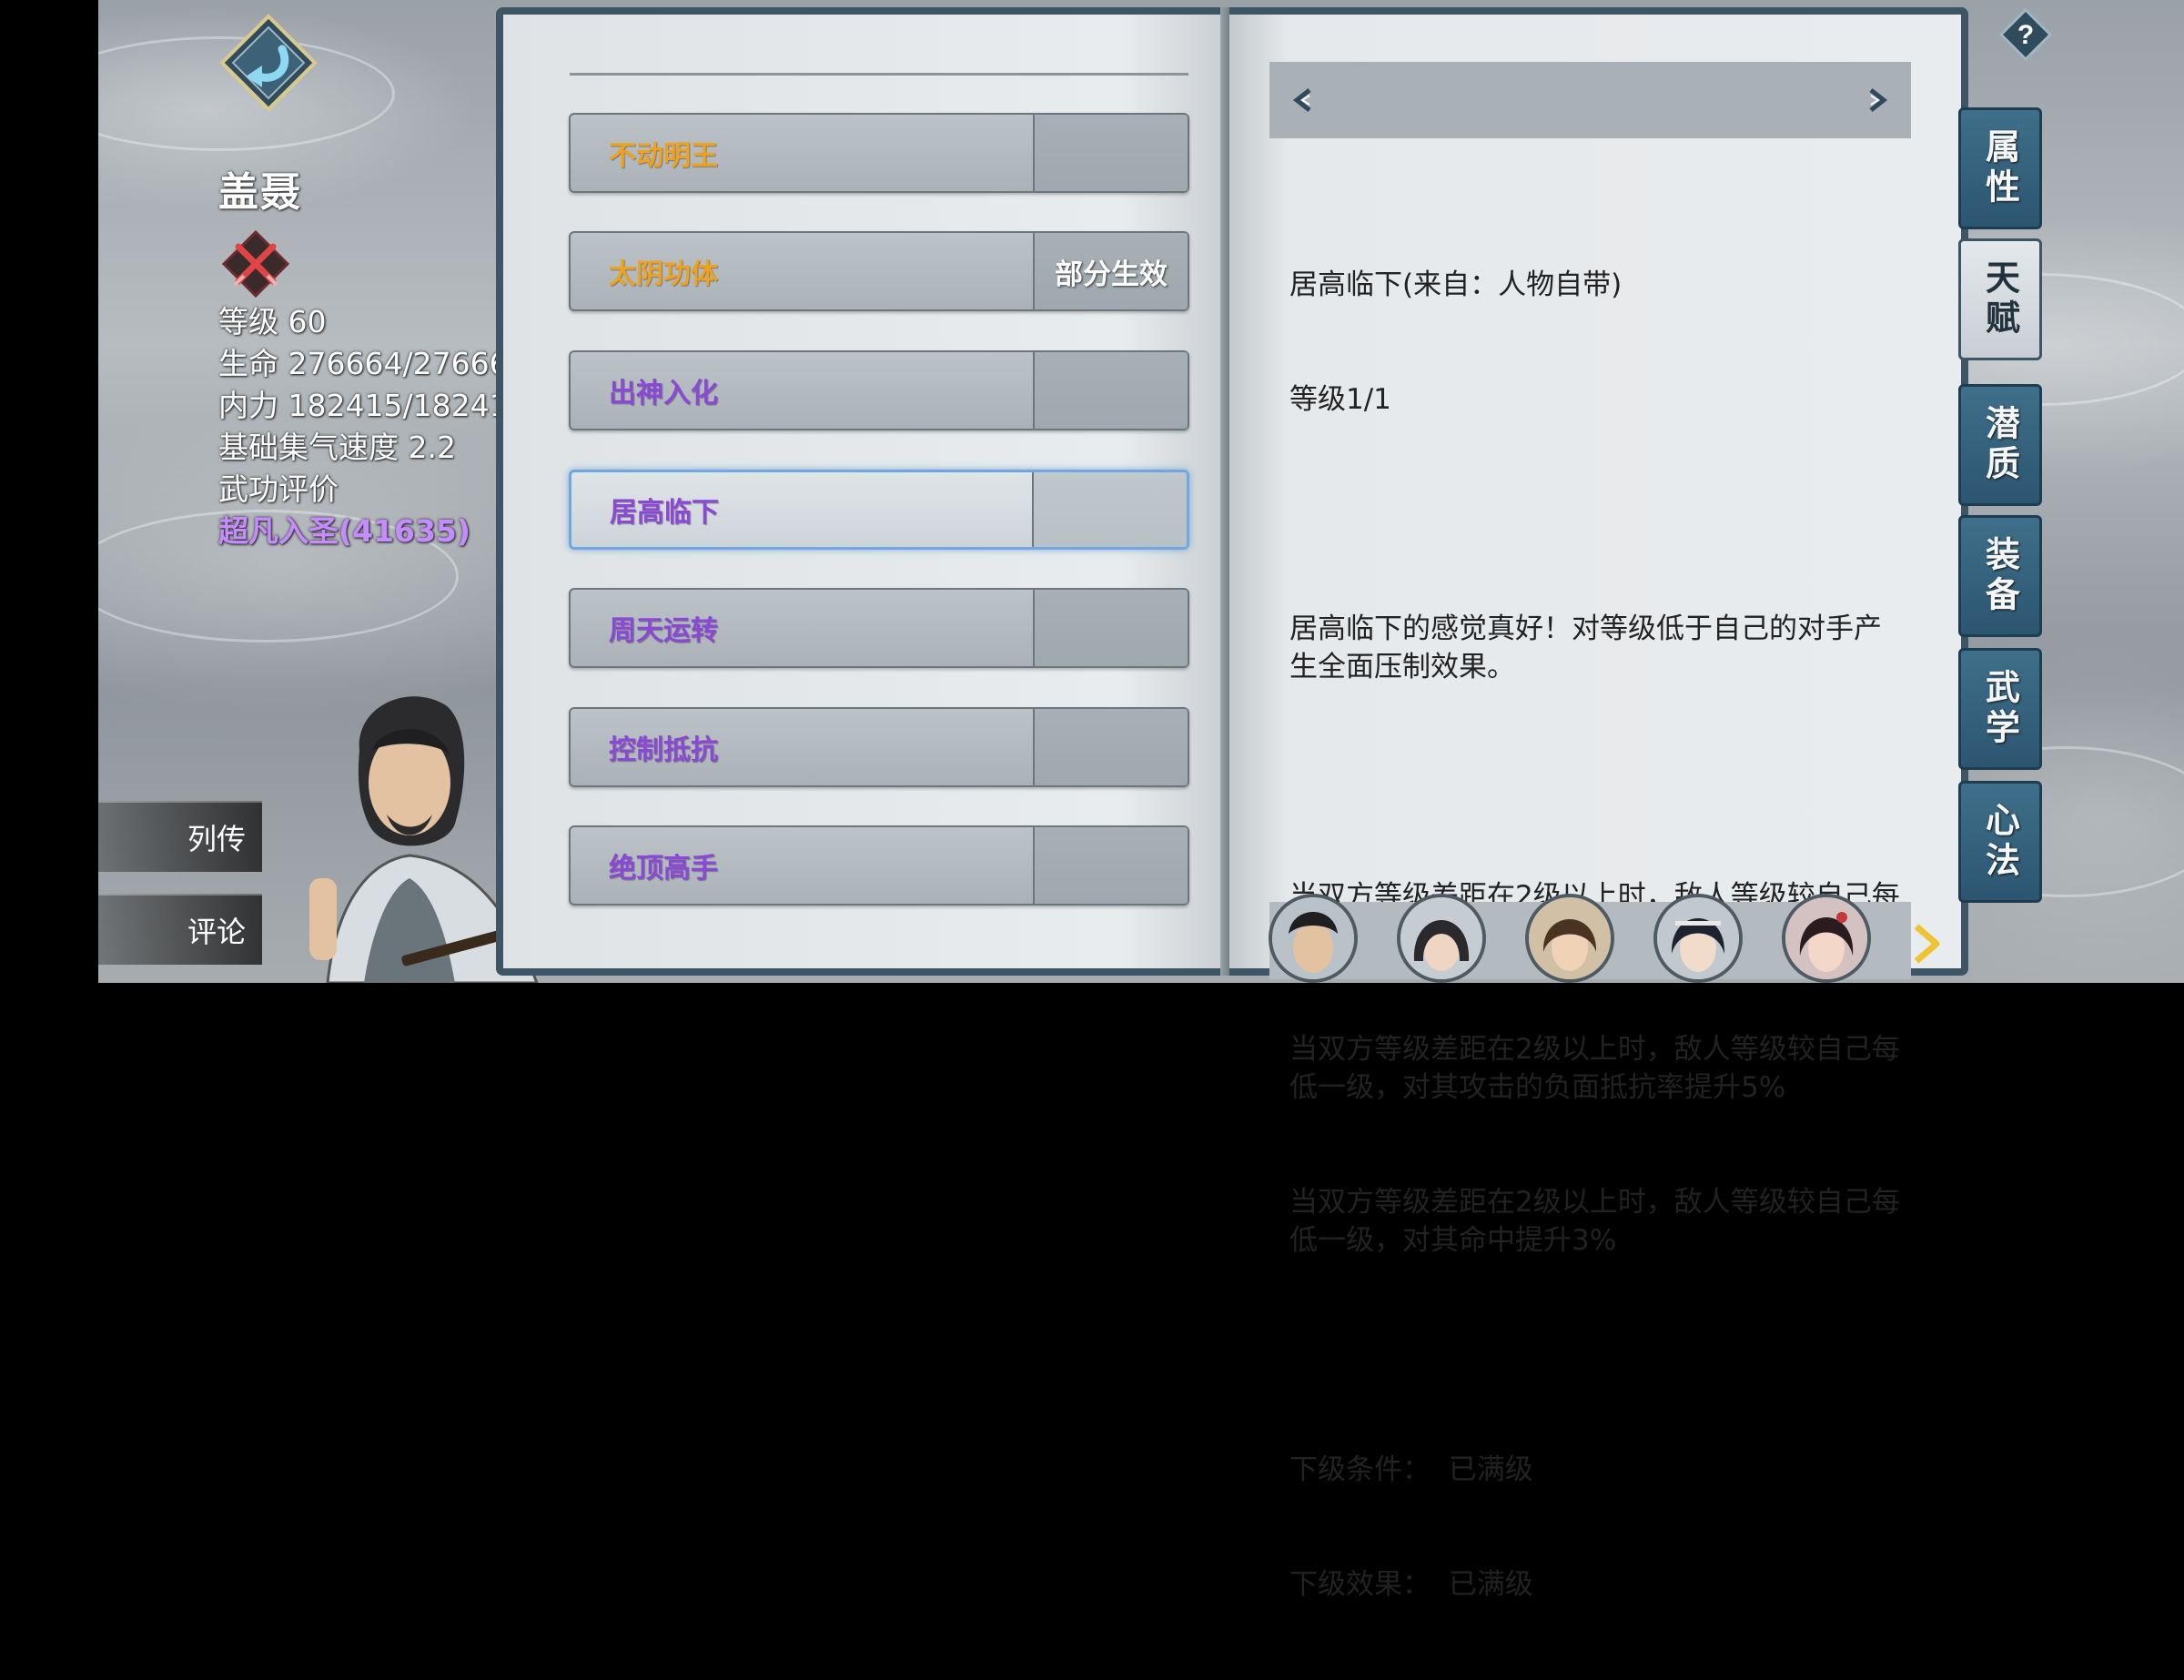  I want to click on hp-stat: 生命 276664/276664, so click(373, 363).